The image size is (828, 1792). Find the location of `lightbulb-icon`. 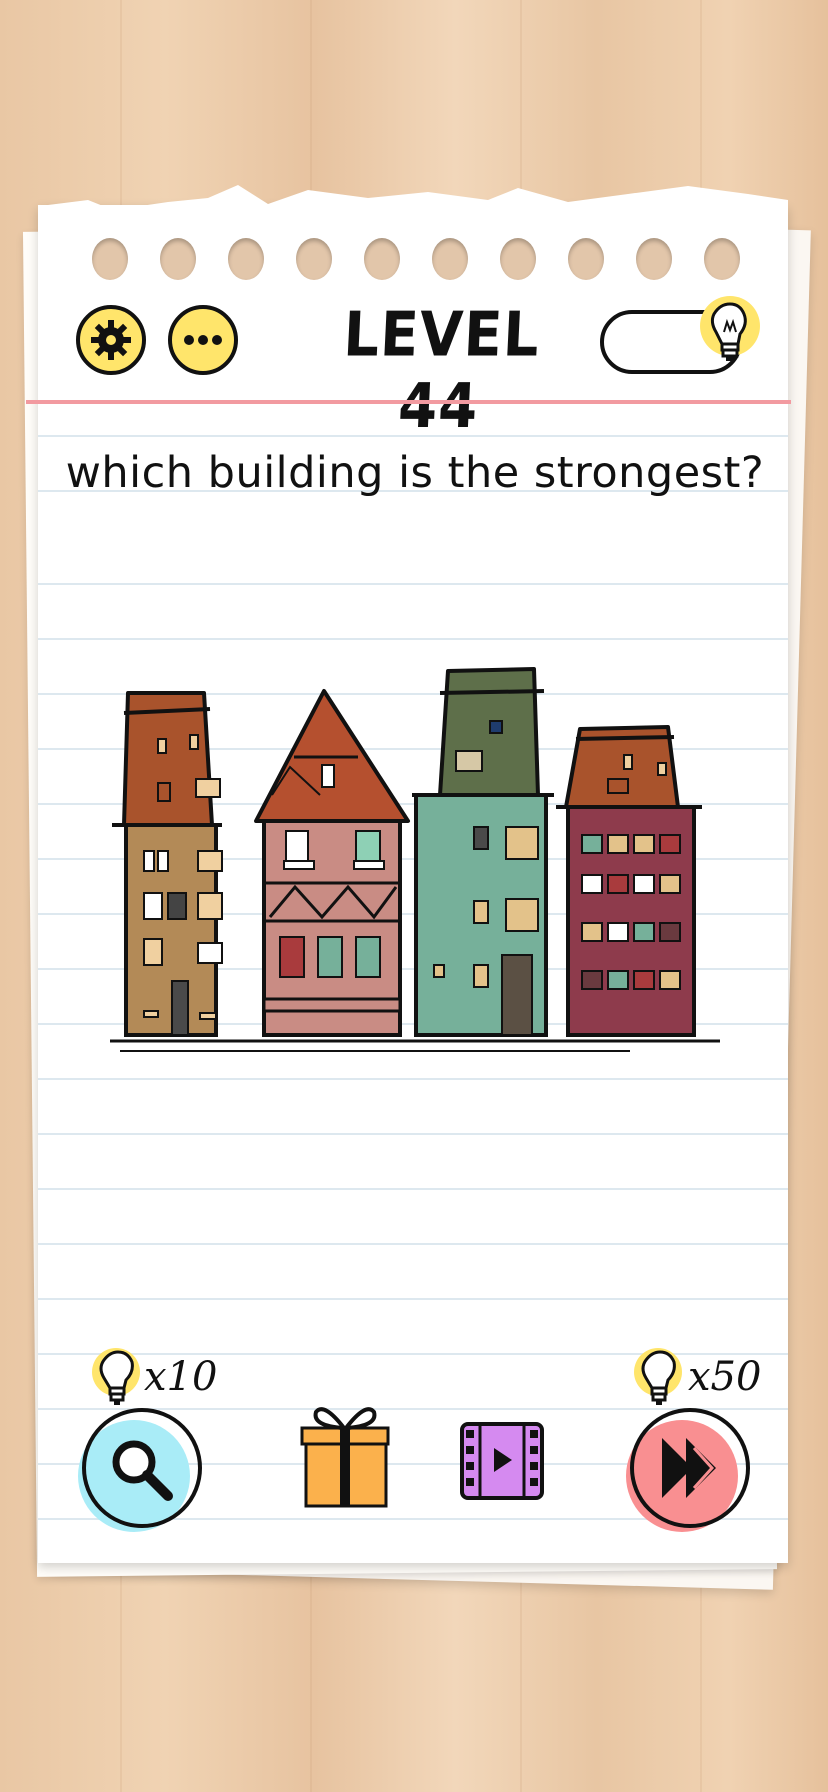

lightbulb-icon is located at coordinates (729, 335).